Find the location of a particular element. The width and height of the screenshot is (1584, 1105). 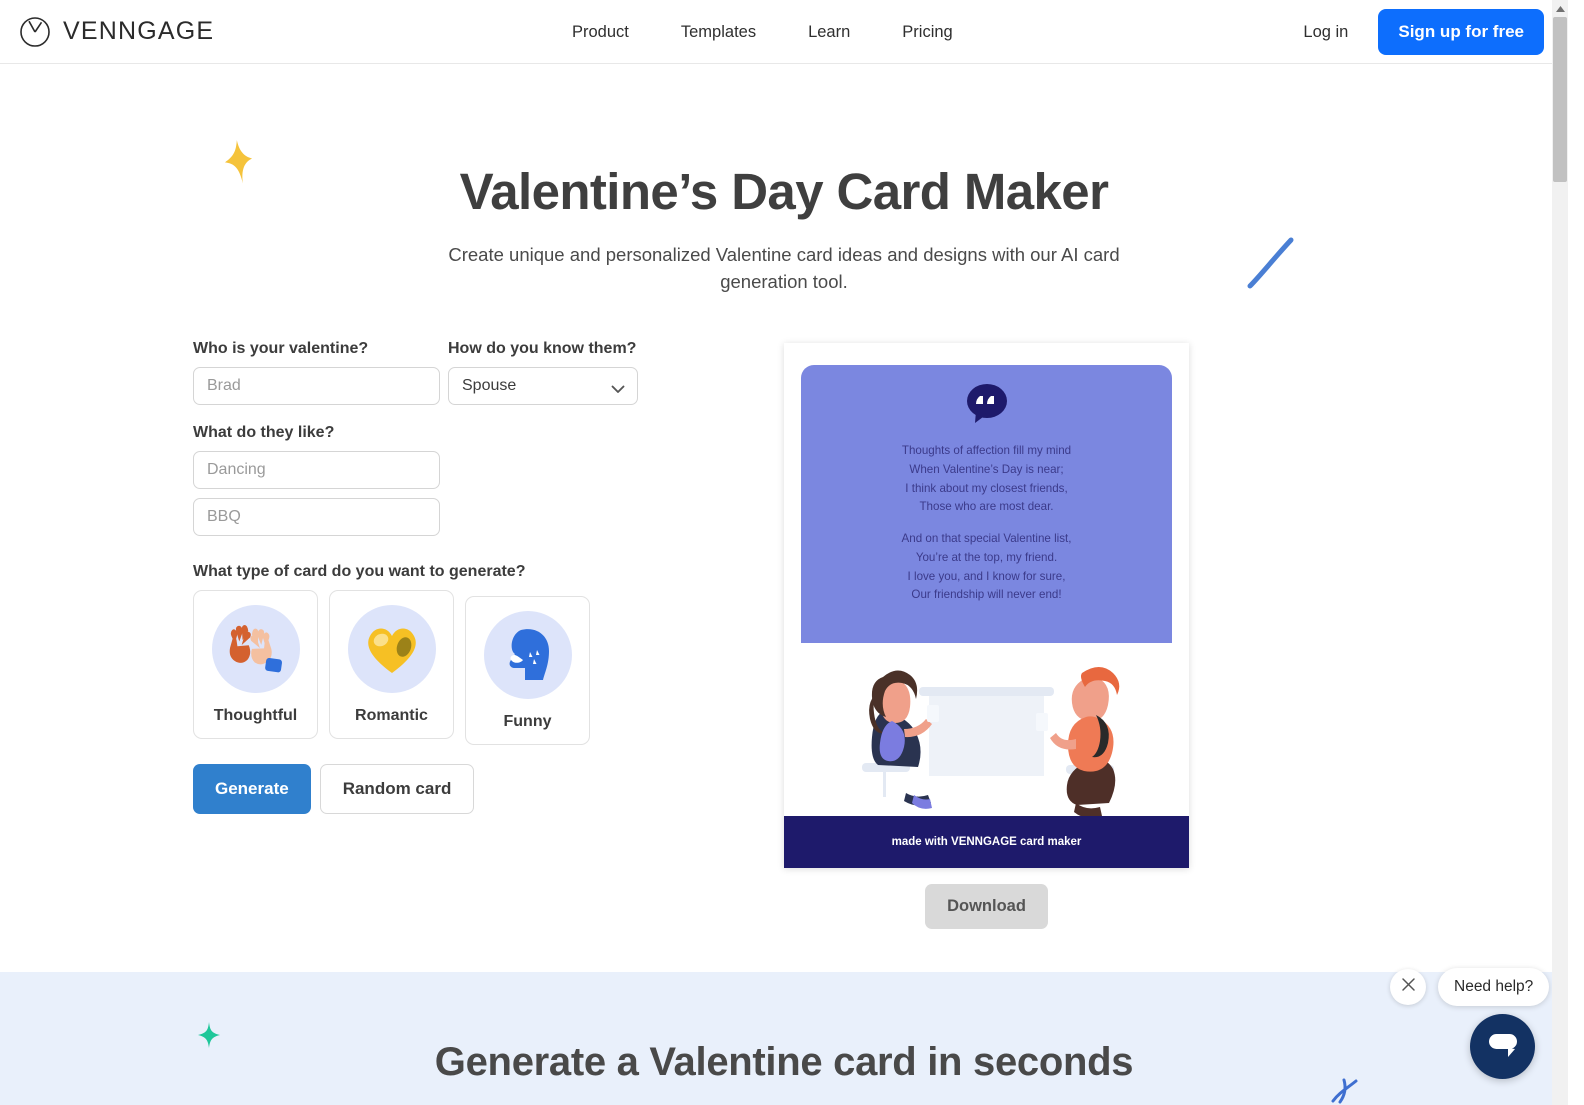

nav-item-learn: Learn is located at coordinates (829, 32).